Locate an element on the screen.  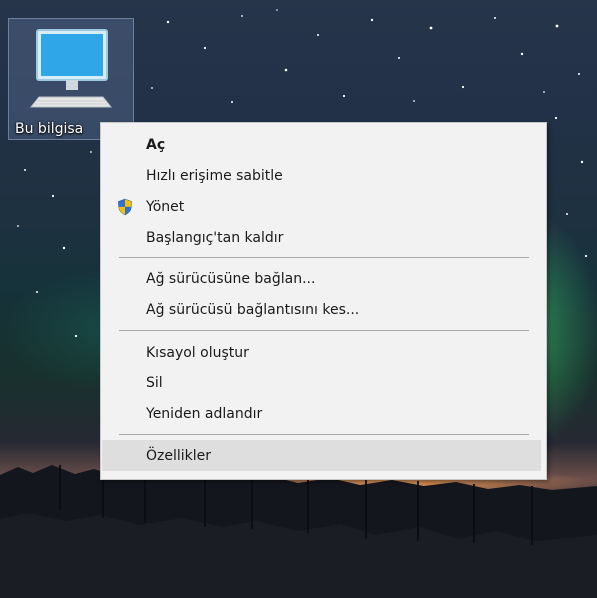
menu-item-unpin-start: Başlangıç'tan kaldır is located at coordinates (321, 237).